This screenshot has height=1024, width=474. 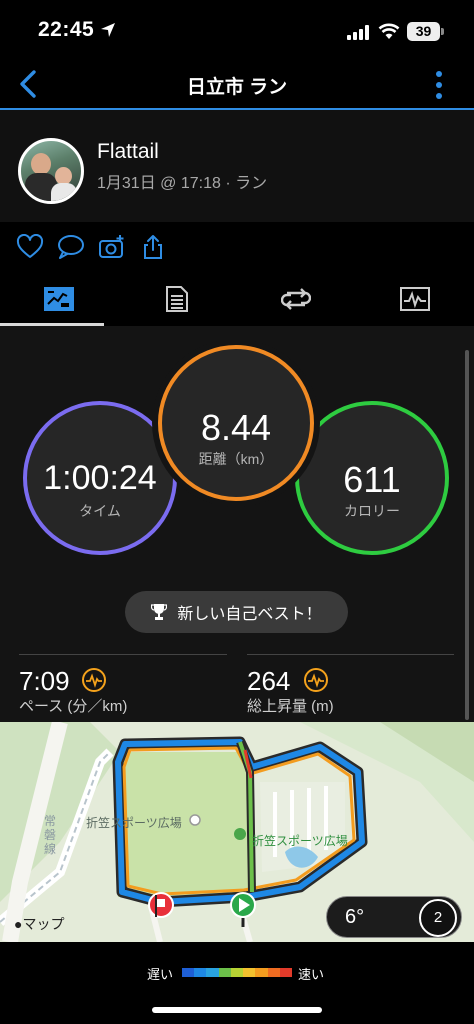 What do you see at coordinates (358, 32) in the screenshot?
I see `cellular-signal-icon` at bounding box center [358, 32].